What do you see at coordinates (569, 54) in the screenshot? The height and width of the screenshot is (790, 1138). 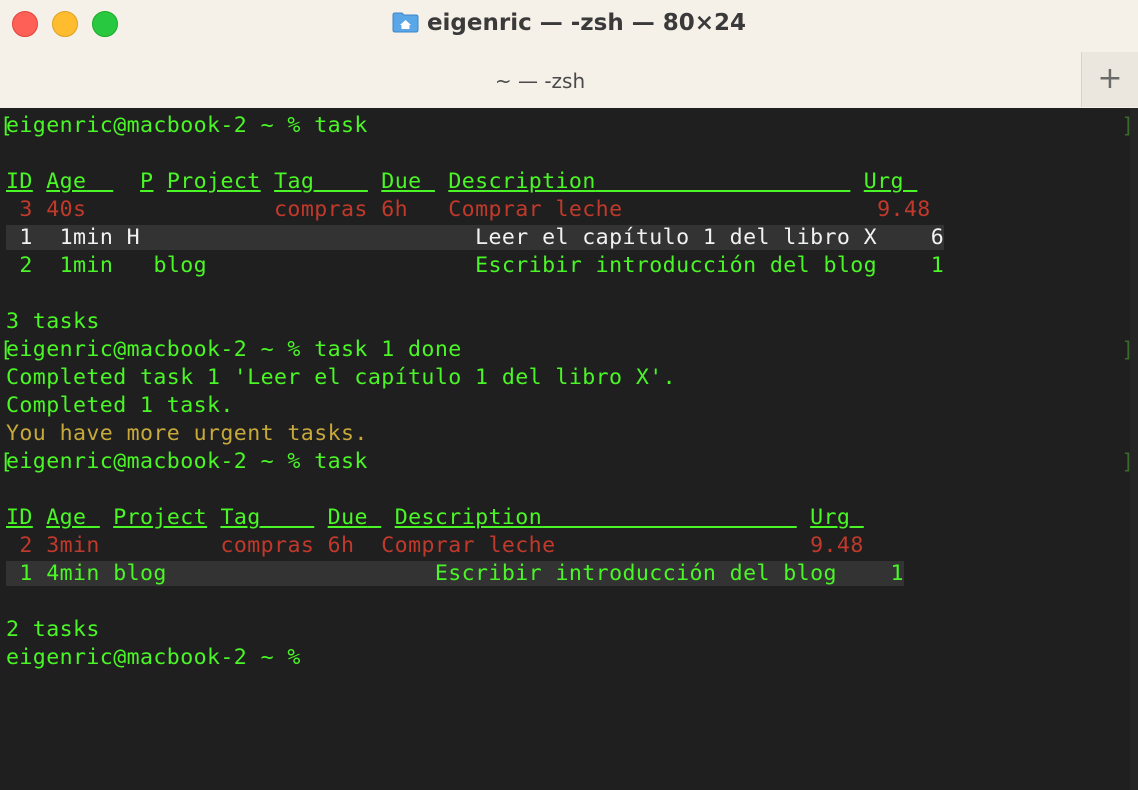 I see `title-bar: eigenric — -zsh — 80×24 ~ — -zsh +` at bounding box center [569, 54].